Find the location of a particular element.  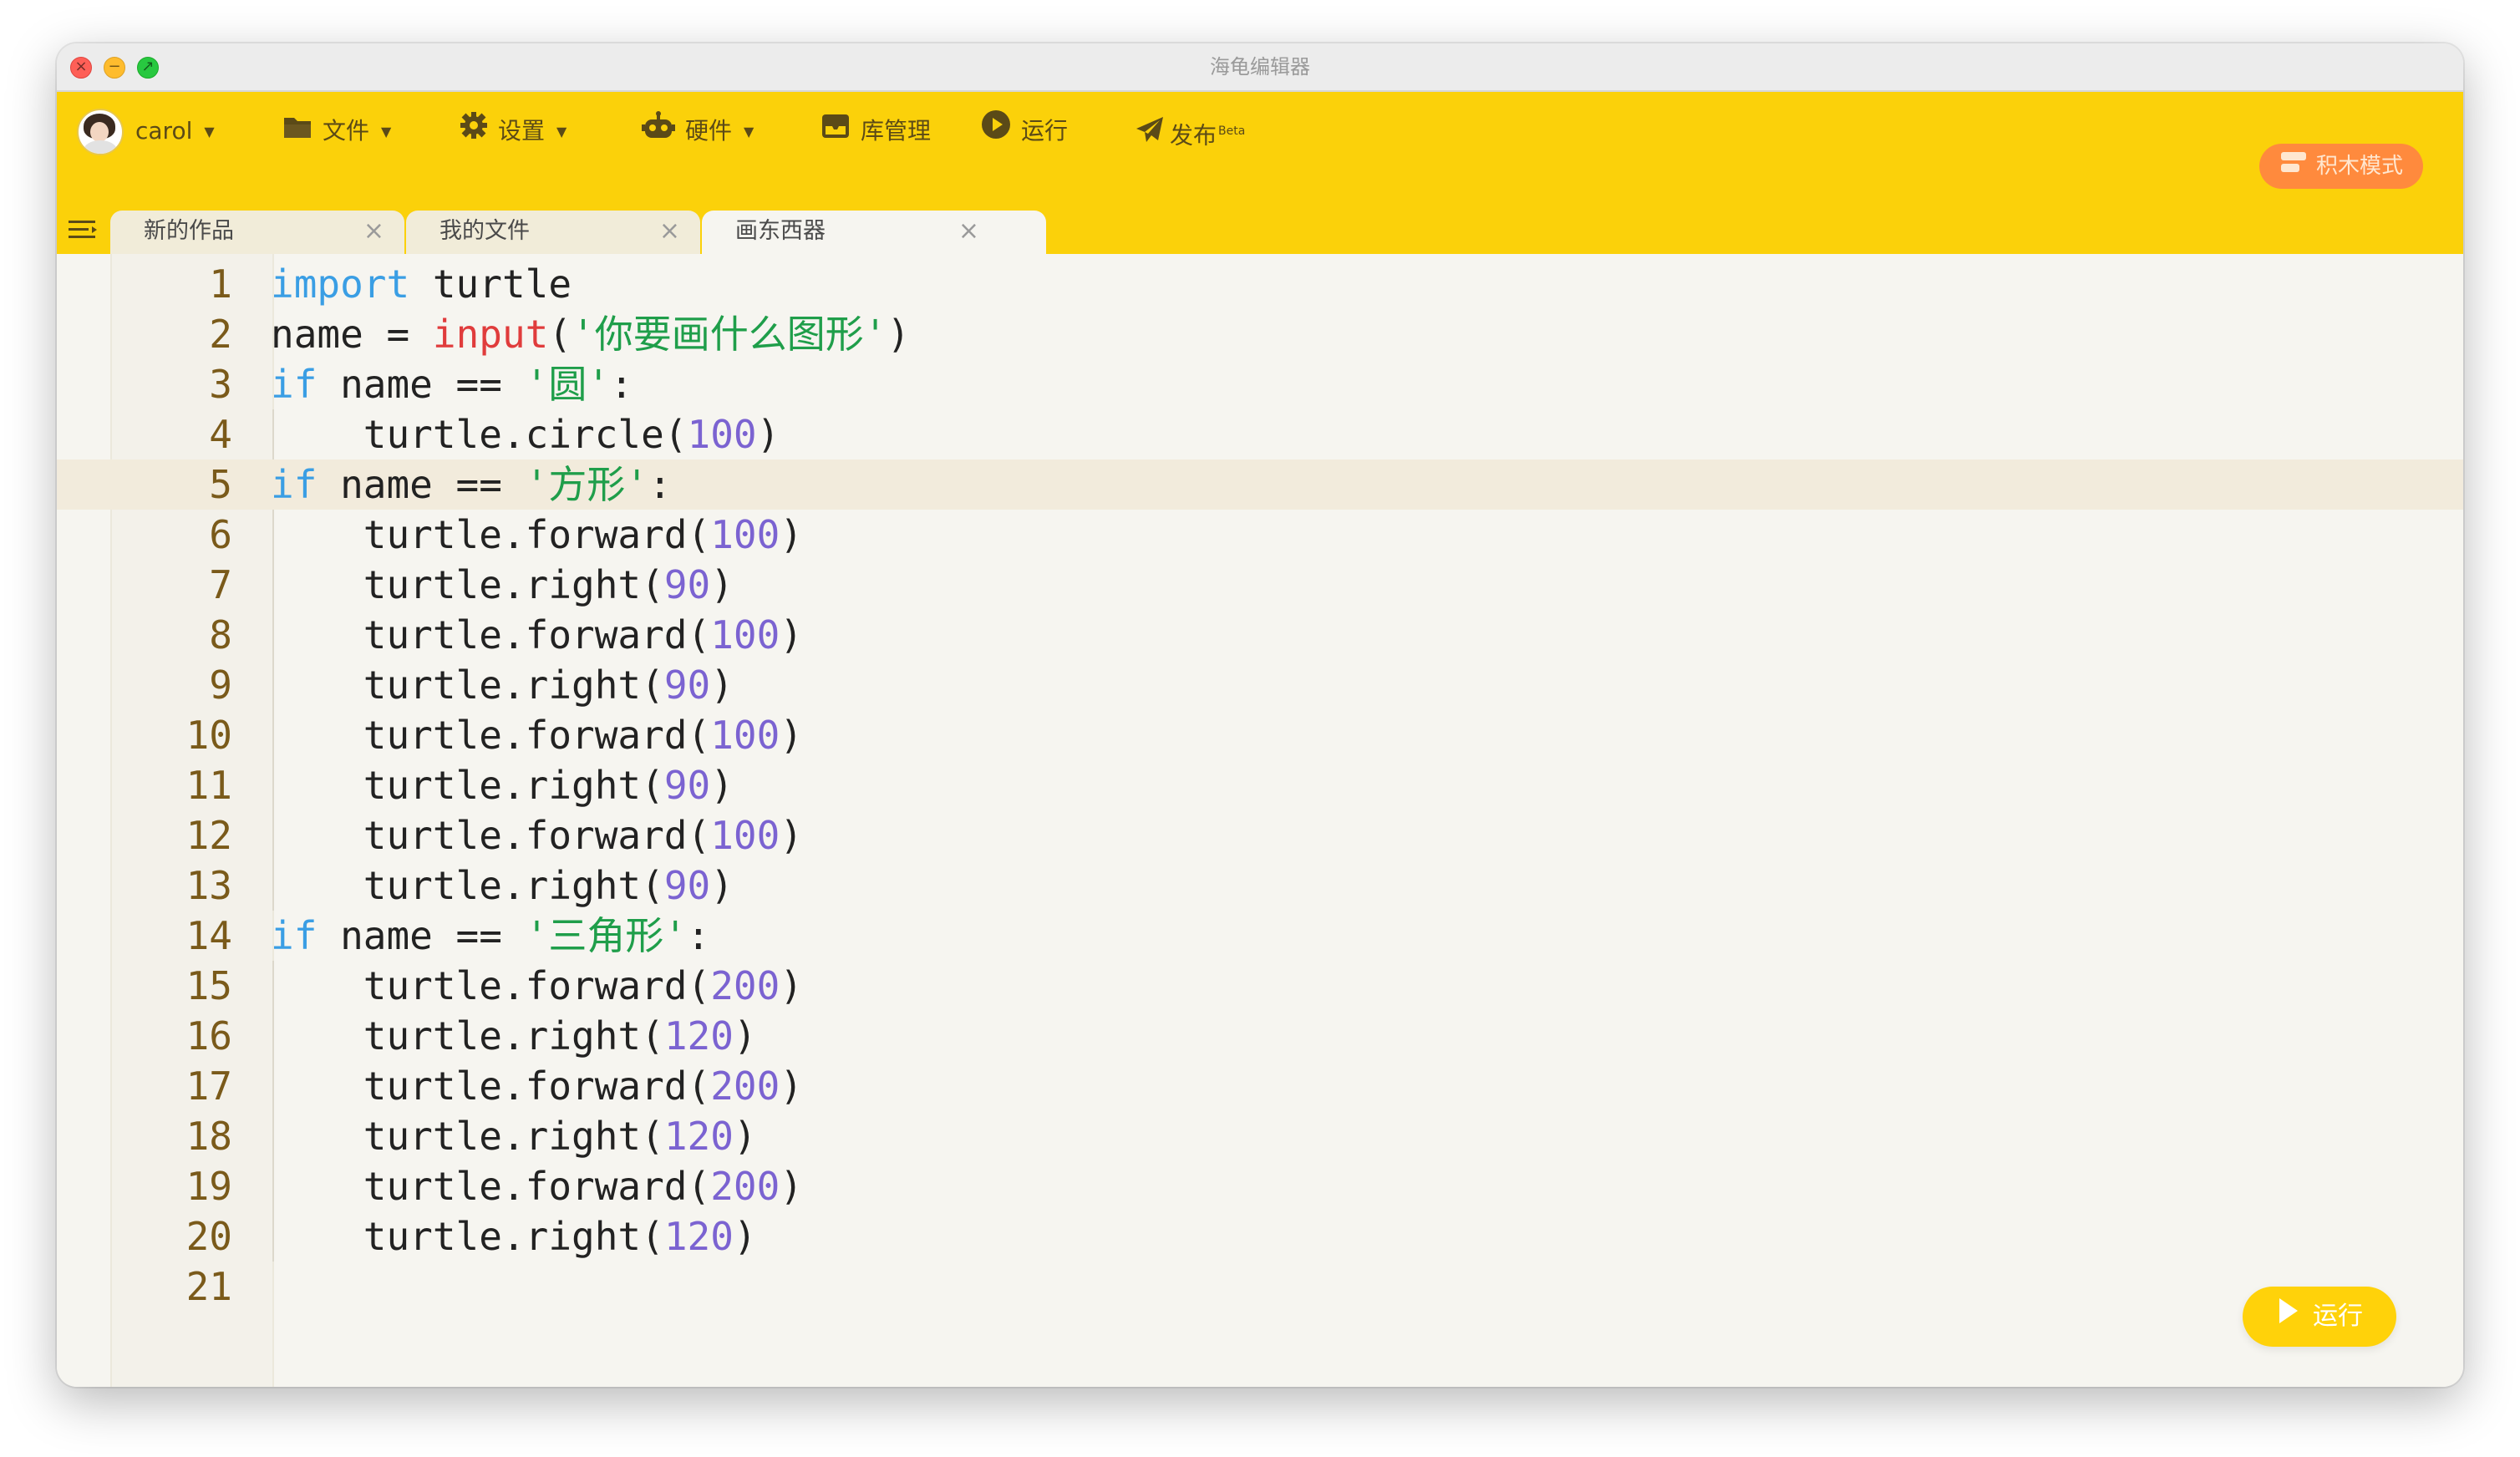

play-icon is located at coordinates (2287, 1318).